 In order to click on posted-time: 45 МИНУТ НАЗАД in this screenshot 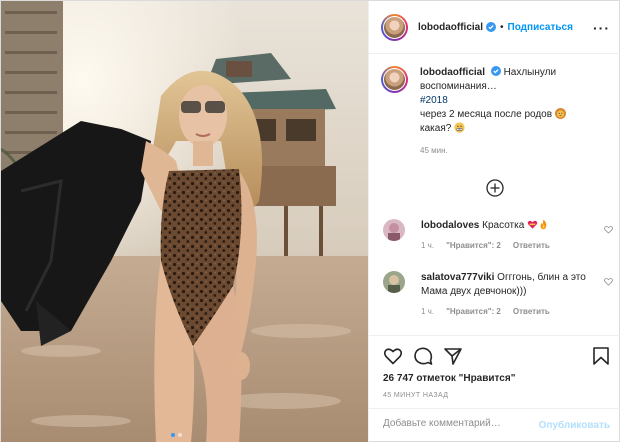, I will do `click(416, 395)`.